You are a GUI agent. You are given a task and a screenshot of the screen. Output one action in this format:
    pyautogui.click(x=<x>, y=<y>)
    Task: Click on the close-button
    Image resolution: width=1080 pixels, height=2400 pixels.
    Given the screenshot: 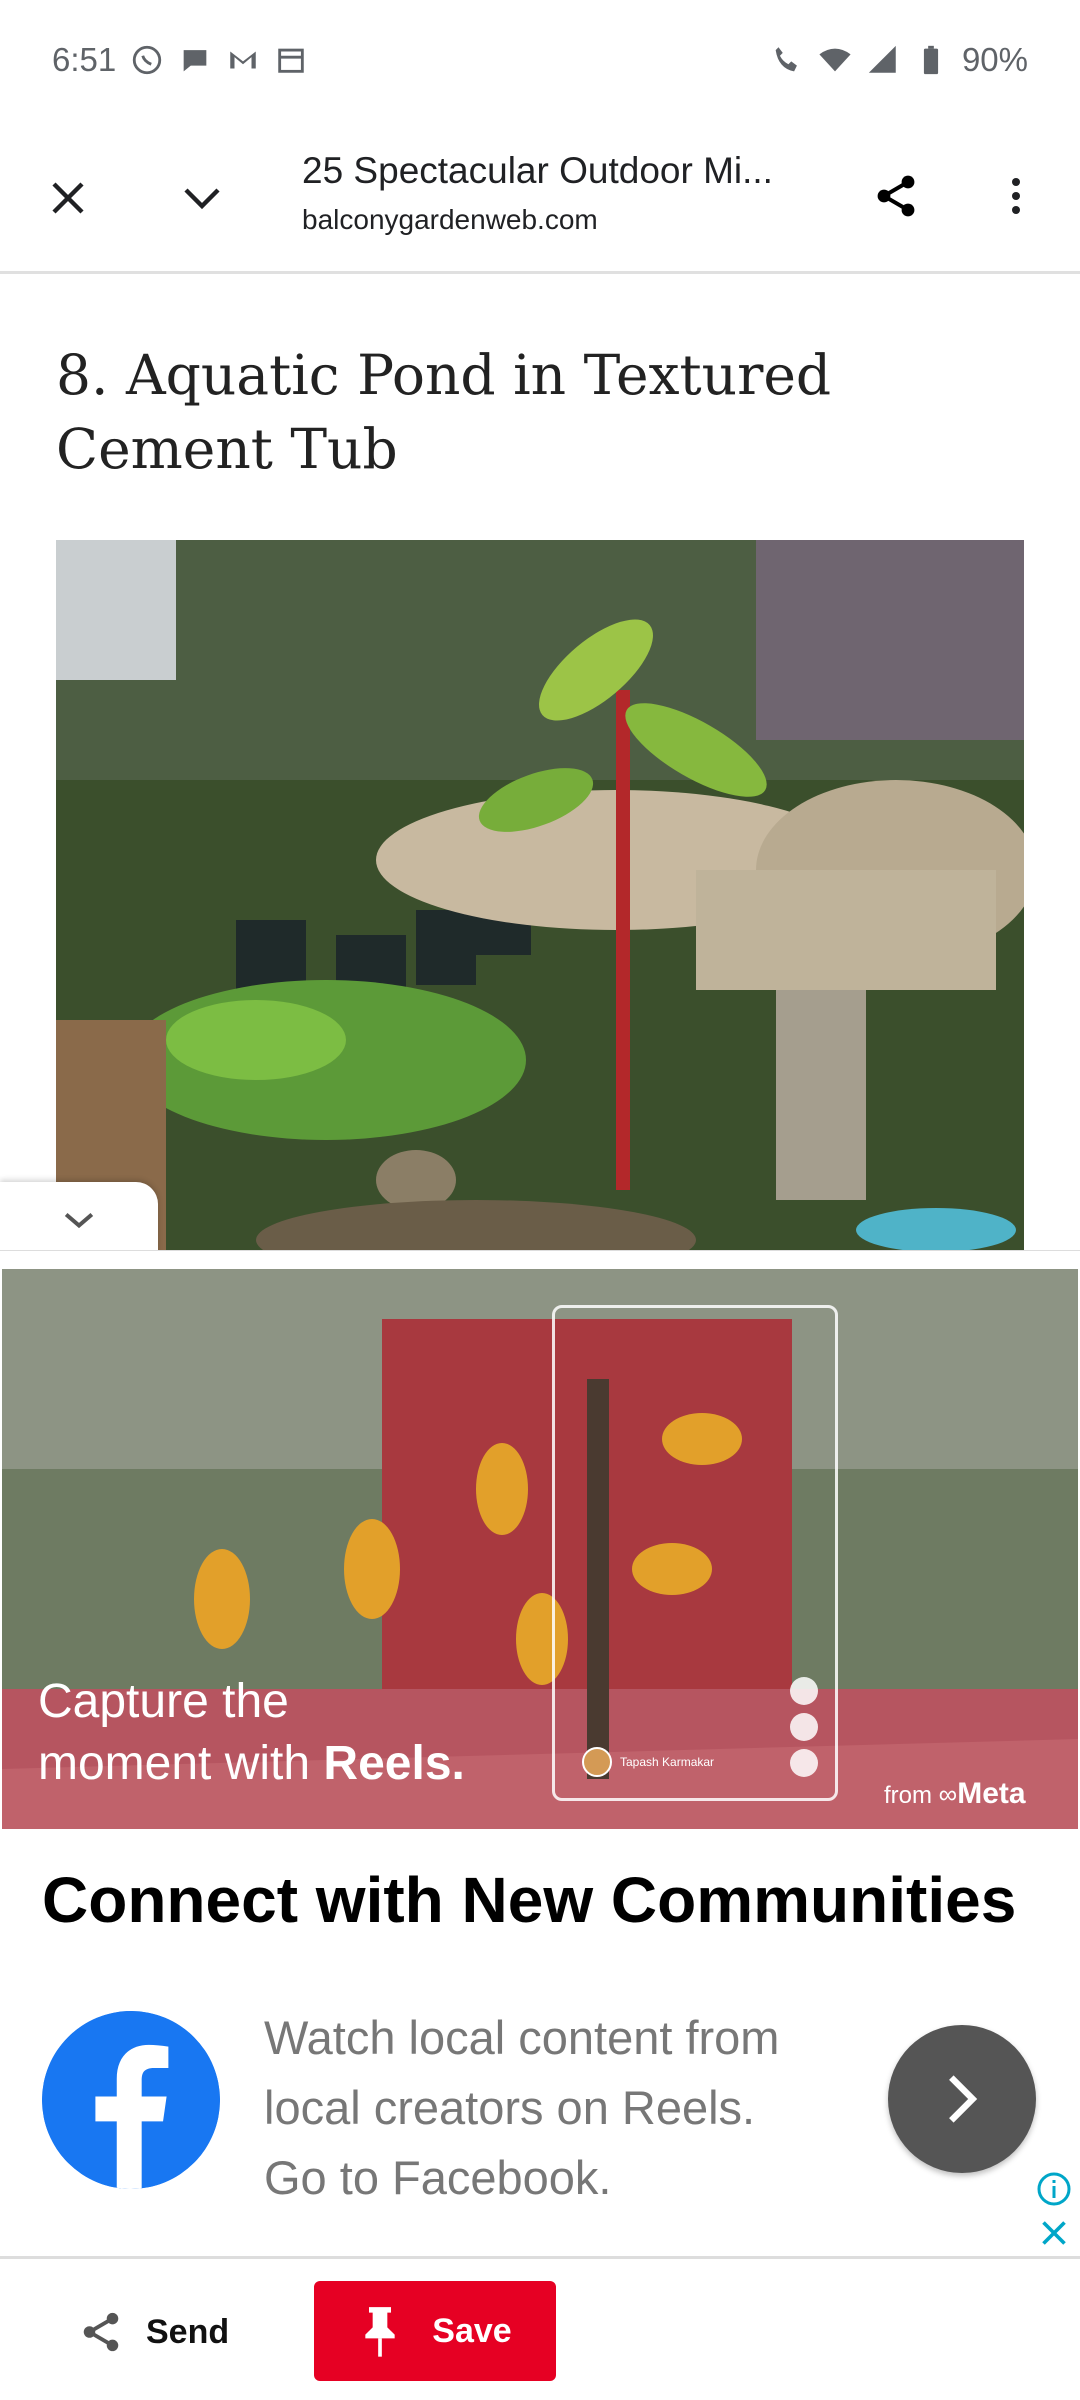 What is the action you would take?
    pyautogui.click(x=68, y=198)
    